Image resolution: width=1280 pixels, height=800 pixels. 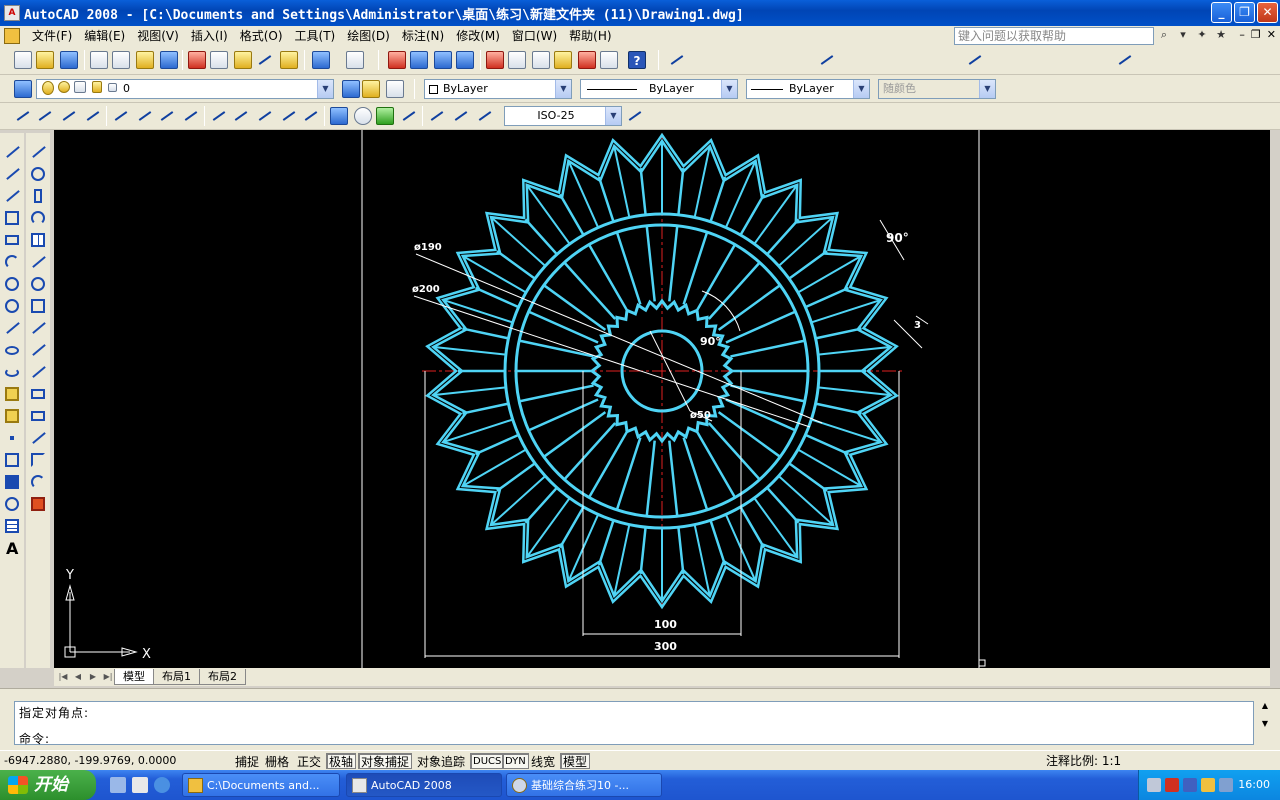 I want to click on doc-restore-button: ❐, so click(x=1256, y=34).